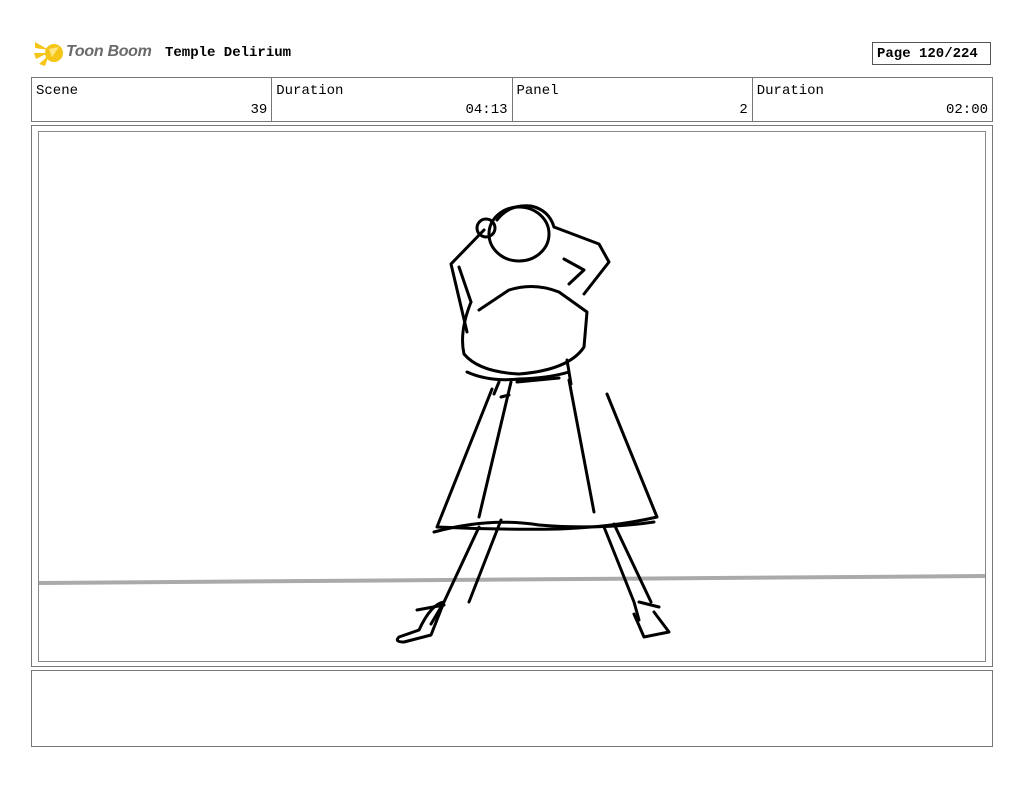 The image size is (1024, 793). I want to click on scene-cell: Scene 39, so click(152, 99).